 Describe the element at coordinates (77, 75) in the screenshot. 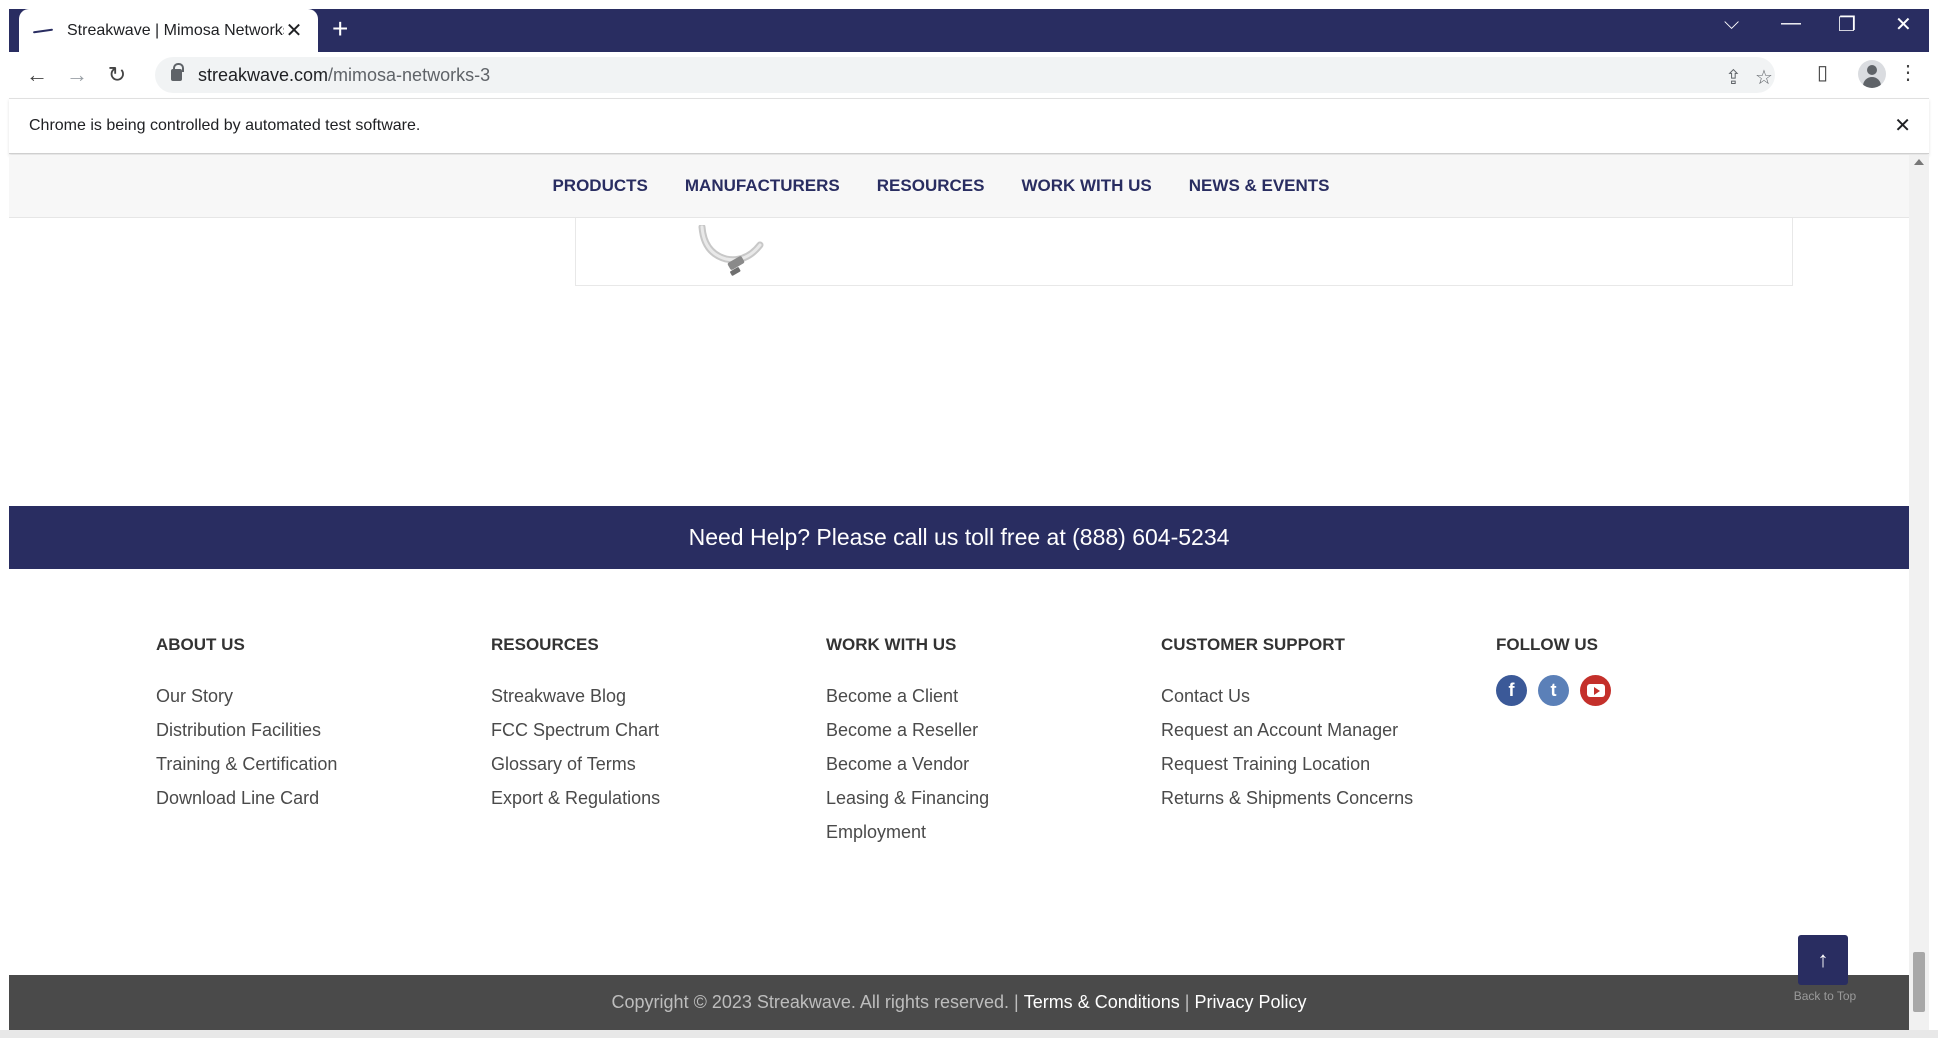

I see `forward-icon: →` at that location.